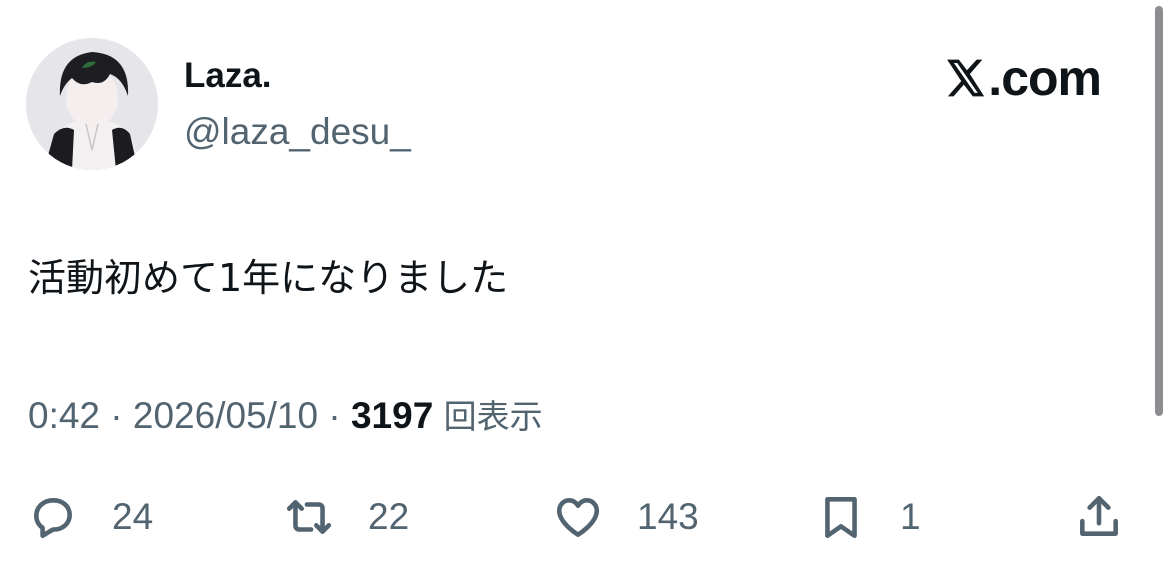 The width and height of the screenshot is (1169, 580). What do you see at coordinates (228, 76) in the screenshot?
I see `display-name: Laza.` at bounding box center [228, 76].